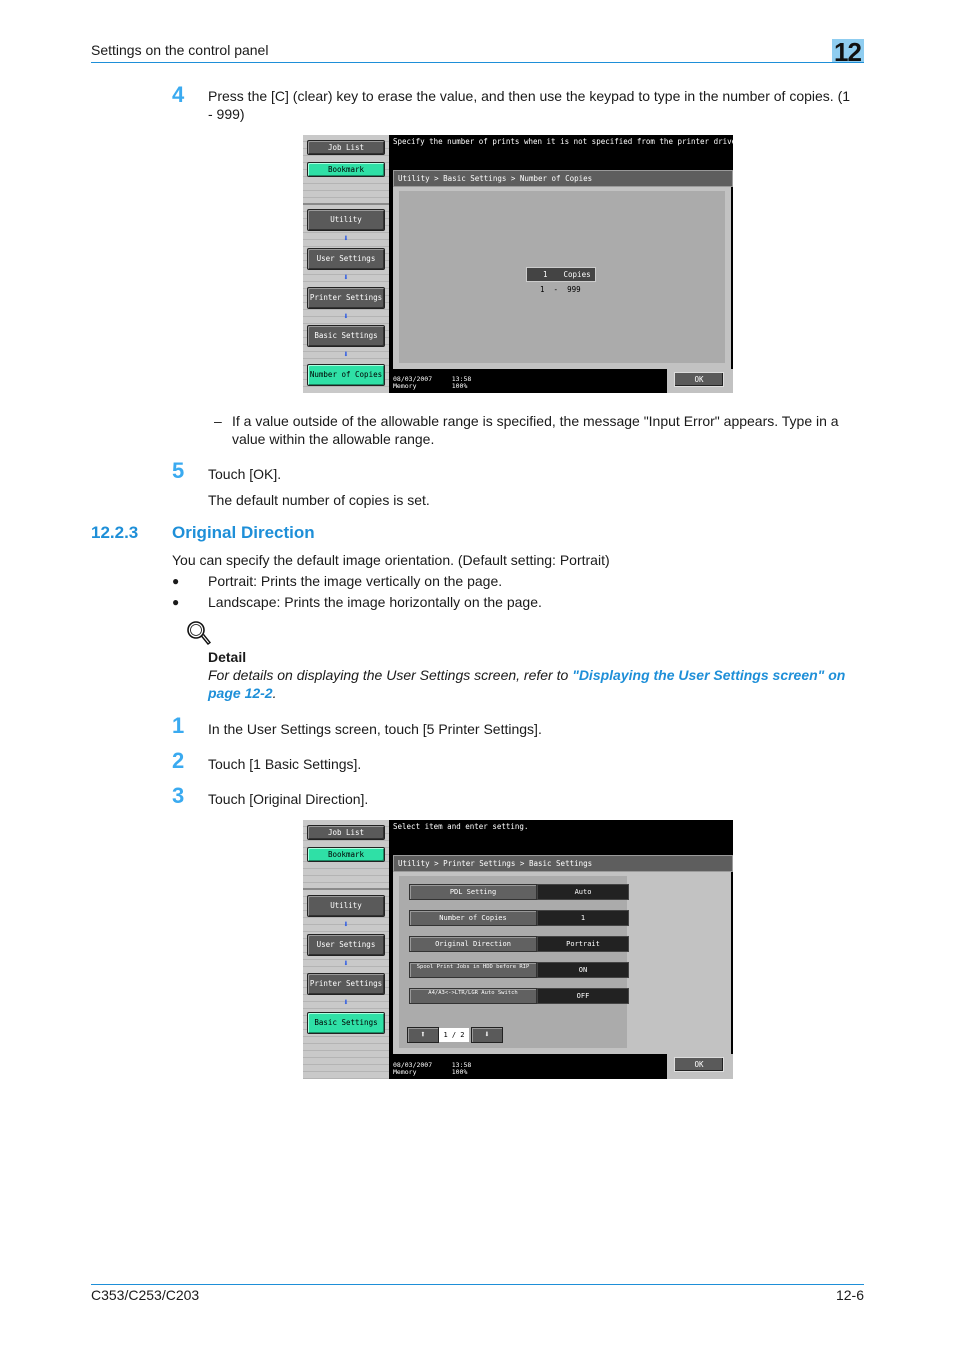 This screenshot has width=954, height=1350. What do you see at coordinates (218, 421) in the screenshot?
I see `note-dash: –` at bounding box center [218, 421].